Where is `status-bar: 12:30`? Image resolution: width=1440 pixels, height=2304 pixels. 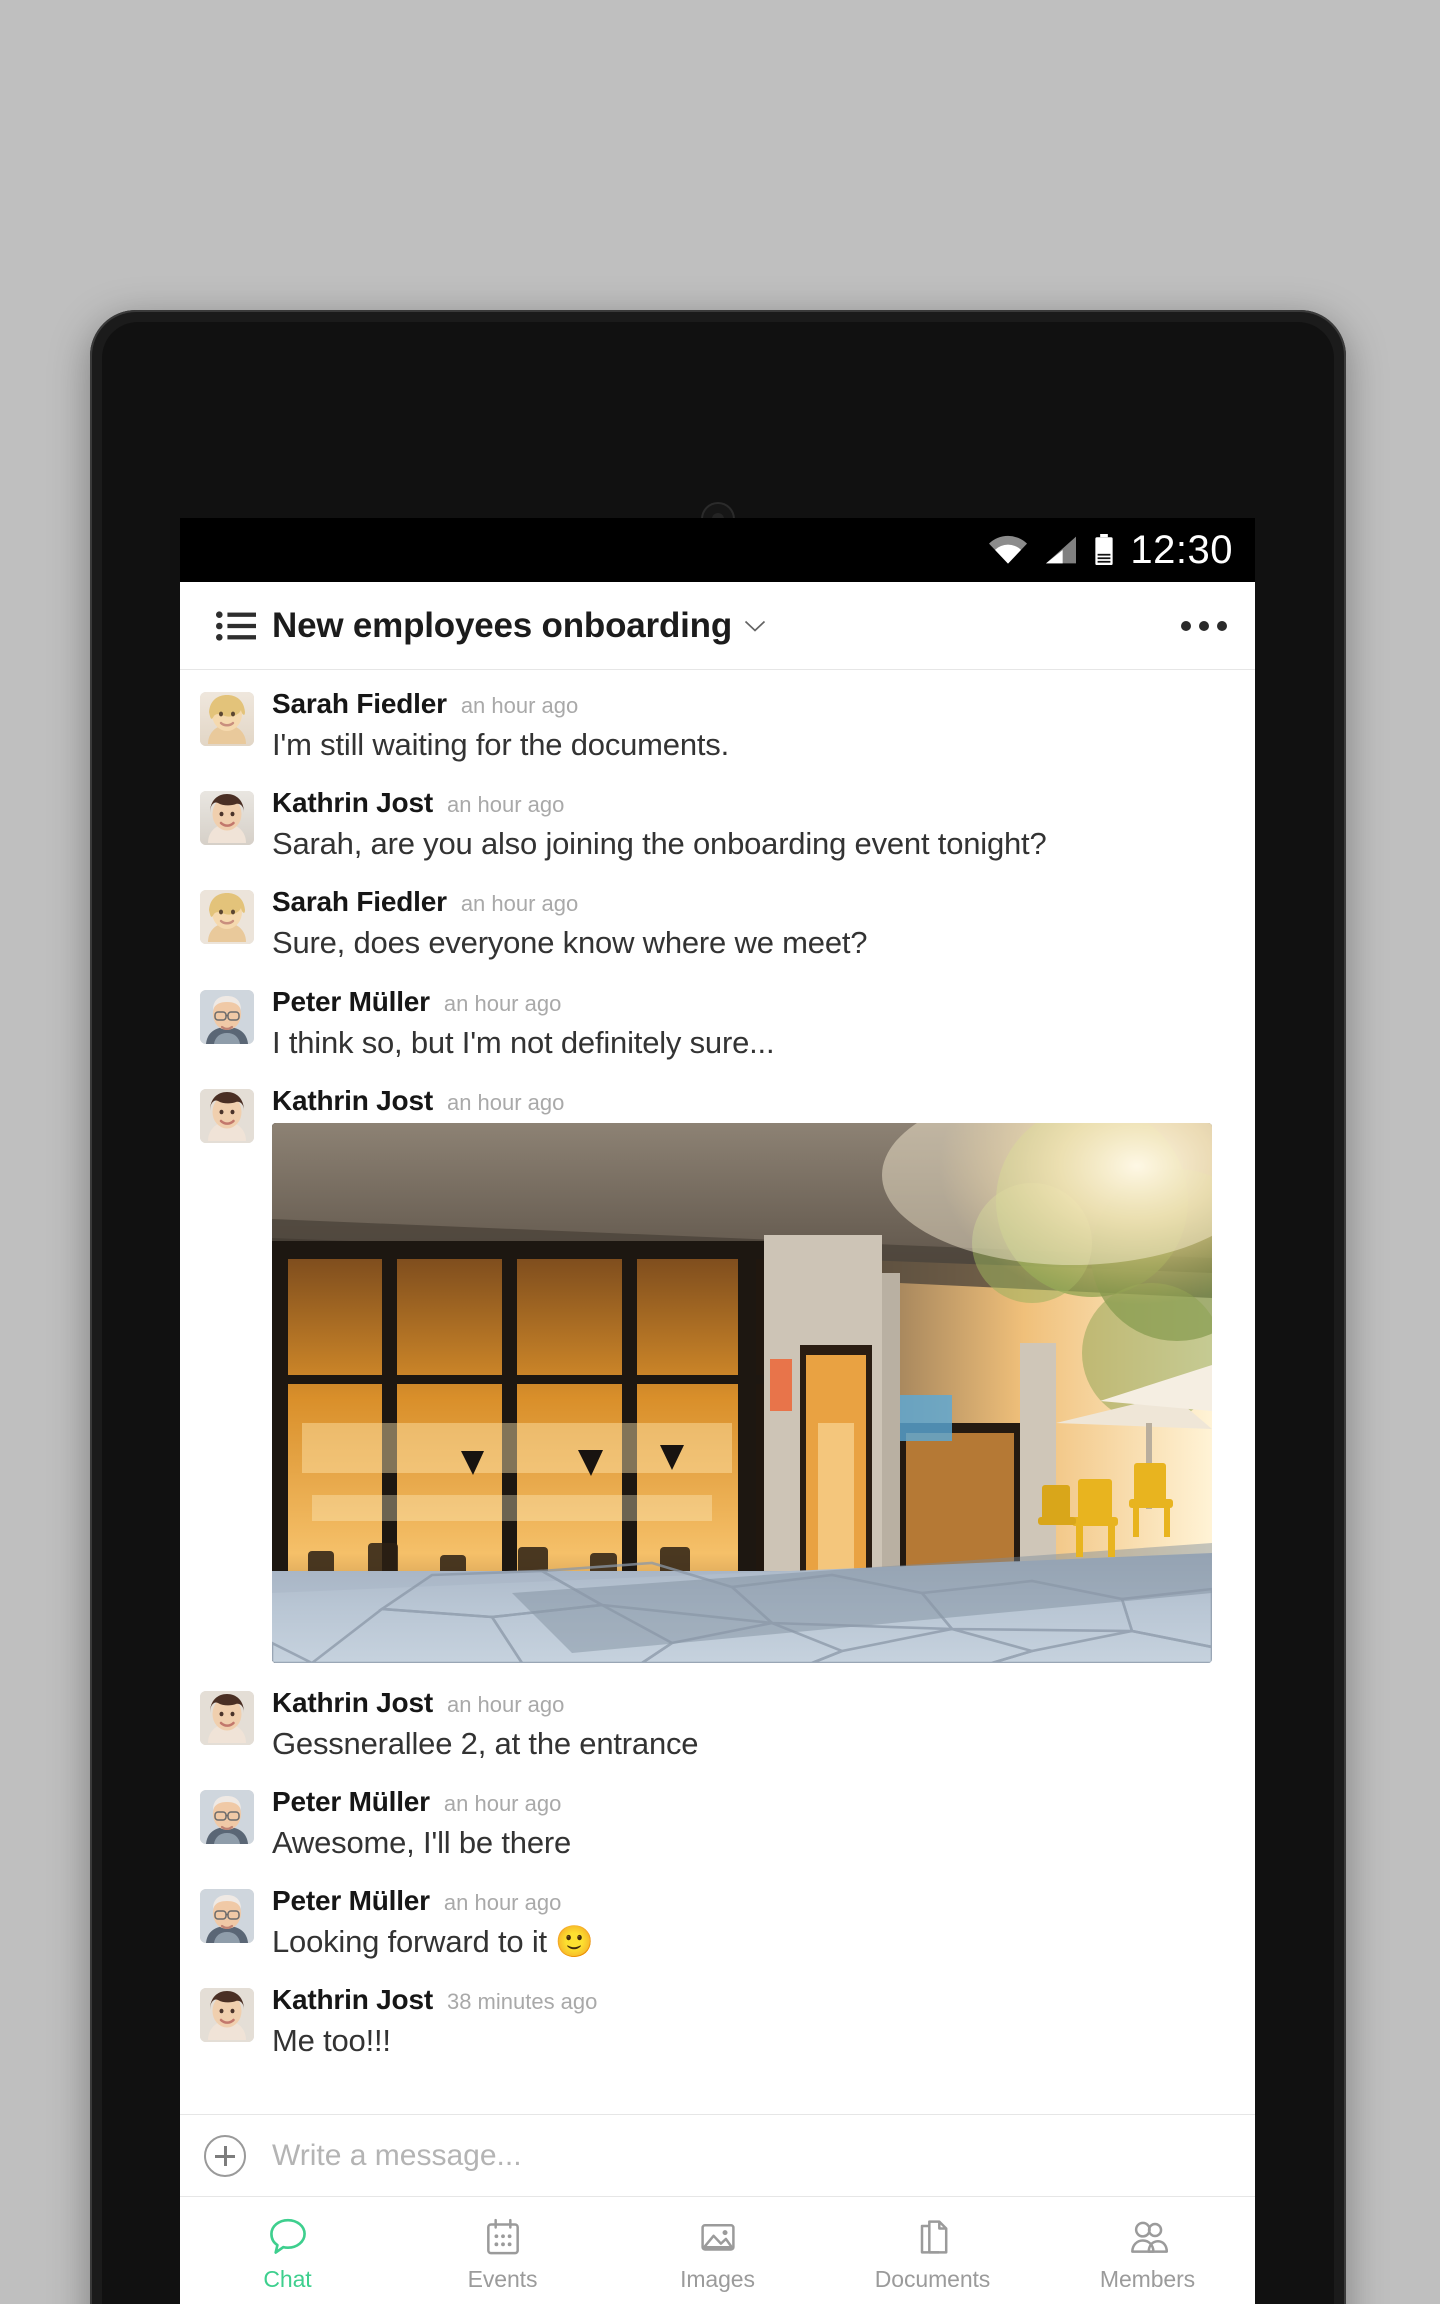
status-bar: 12:30 is located at coordinates (717, 550).